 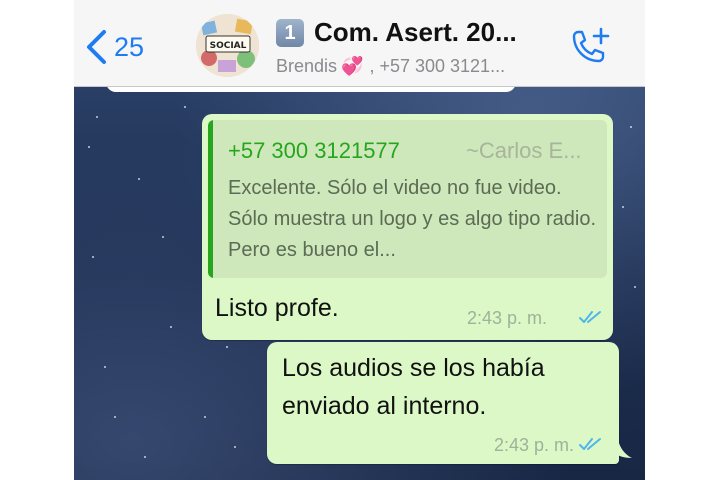 What do you see at coordinates (129, 46) in the screenshot?
I see `unread-chats-count: 25` at bounding box center [129, 46].